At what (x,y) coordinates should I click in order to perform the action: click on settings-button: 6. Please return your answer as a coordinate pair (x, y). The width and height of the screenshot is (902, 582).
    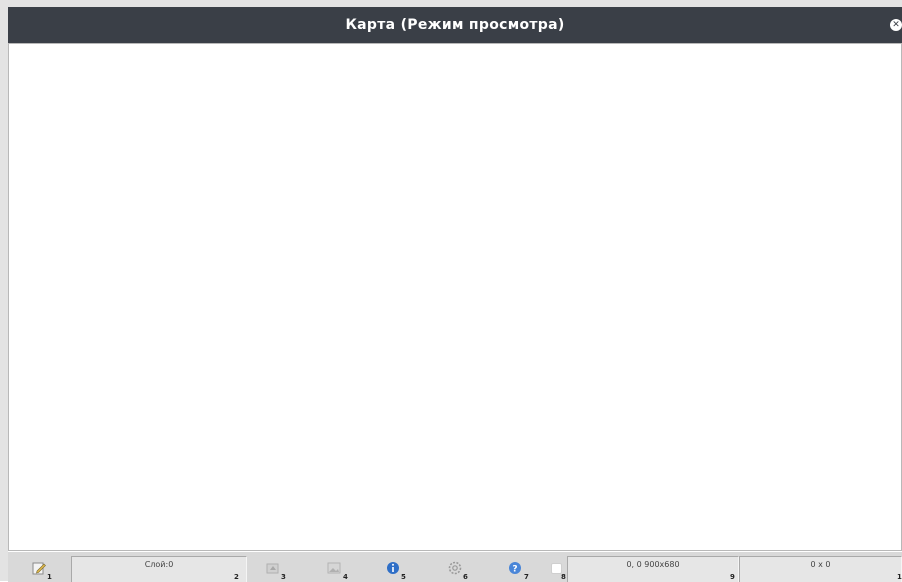
    Looking at the image, I should click on (462, 567).